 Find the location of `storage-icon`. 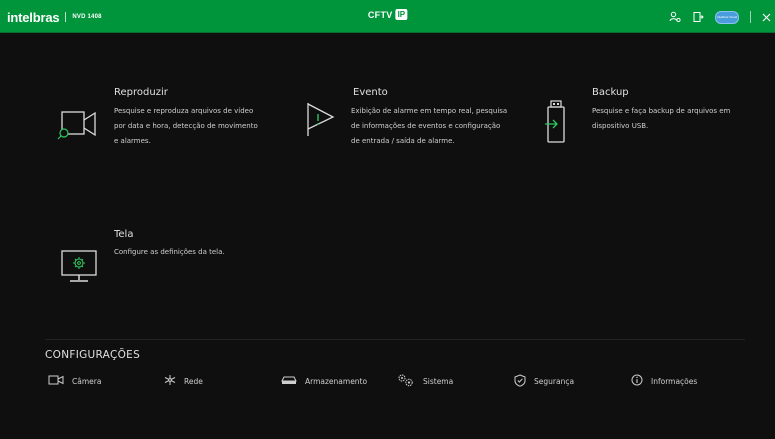

storage-icon is located at coordinates (289, 381).